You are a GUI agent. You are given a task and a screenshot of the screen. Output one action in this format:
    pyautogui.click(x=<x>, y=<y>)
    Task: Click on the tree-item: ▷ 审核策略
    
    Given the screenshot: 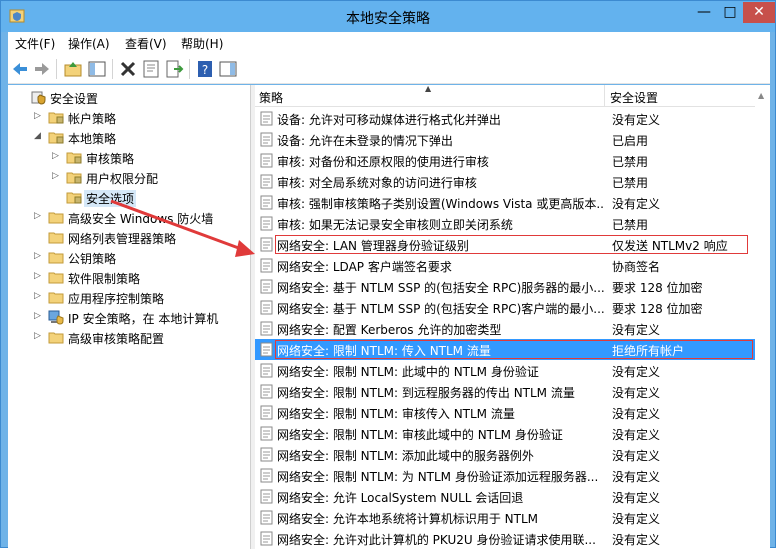 What is the action you would take?
    pyautogui.click(x=129, y=157)
    